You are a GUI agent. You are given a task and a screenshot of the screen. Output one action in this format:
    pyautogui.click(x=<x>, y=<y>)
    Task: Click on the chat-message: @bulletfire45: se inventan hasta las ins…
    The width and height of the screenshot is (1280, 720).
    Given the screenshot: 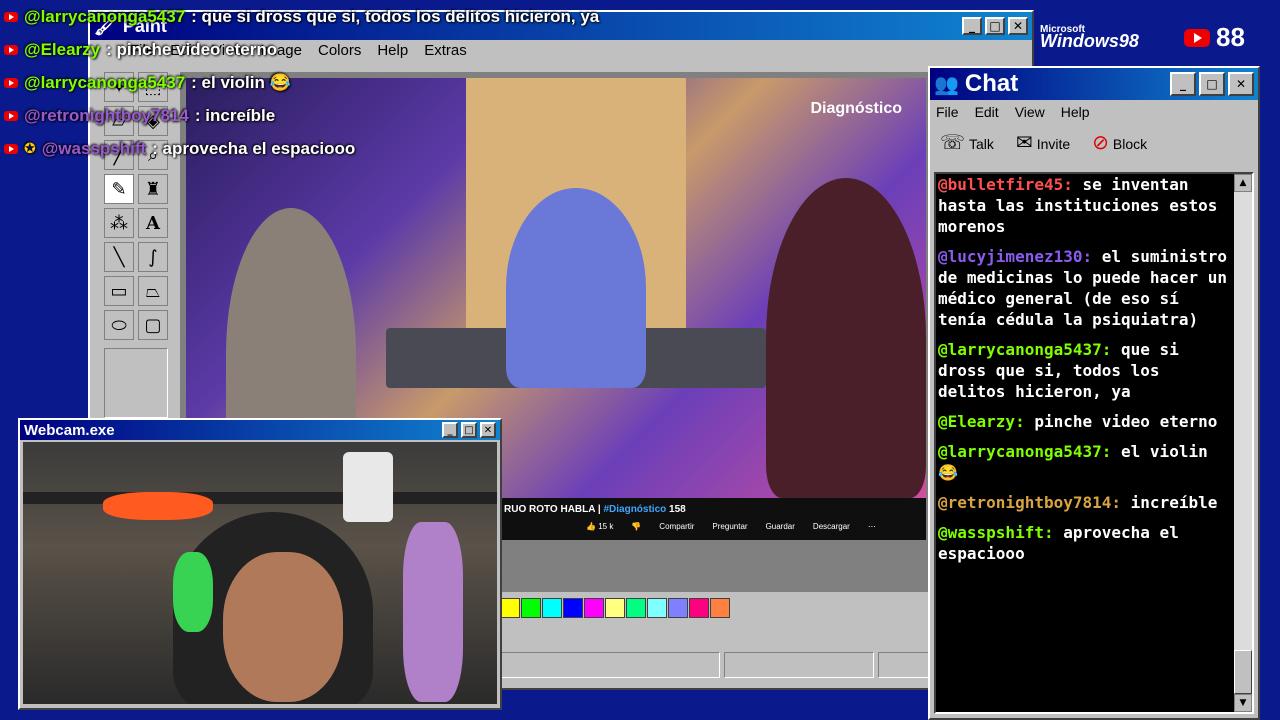 What is the action you would take?
    pyautogui.click(x=1083, y=205)
    